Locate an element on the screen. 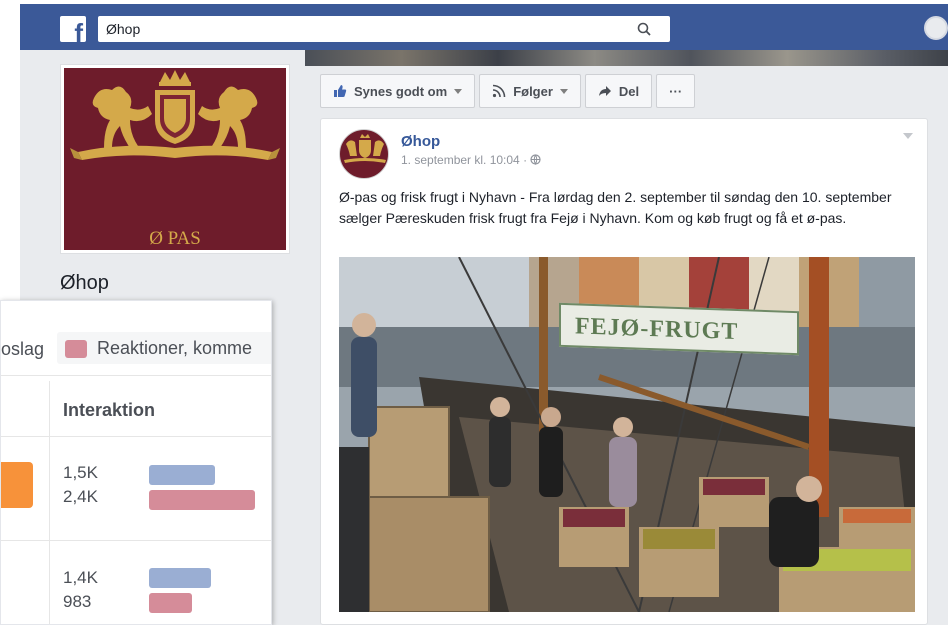 The image size is (948, 625). legend-item-reactions: Reaktioner, komme is located at coordinates (164, 348).